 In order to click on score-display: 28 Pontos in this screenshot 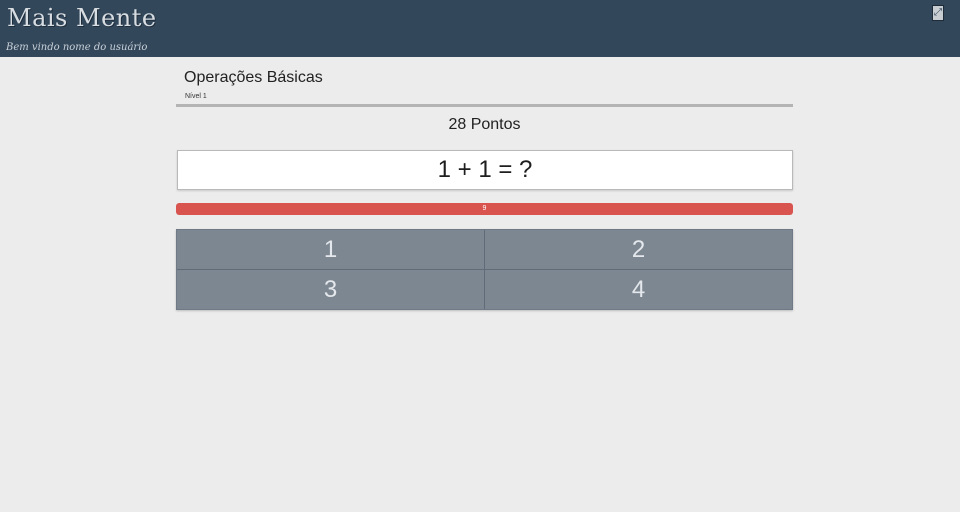, I will do `click(484, 124)`.